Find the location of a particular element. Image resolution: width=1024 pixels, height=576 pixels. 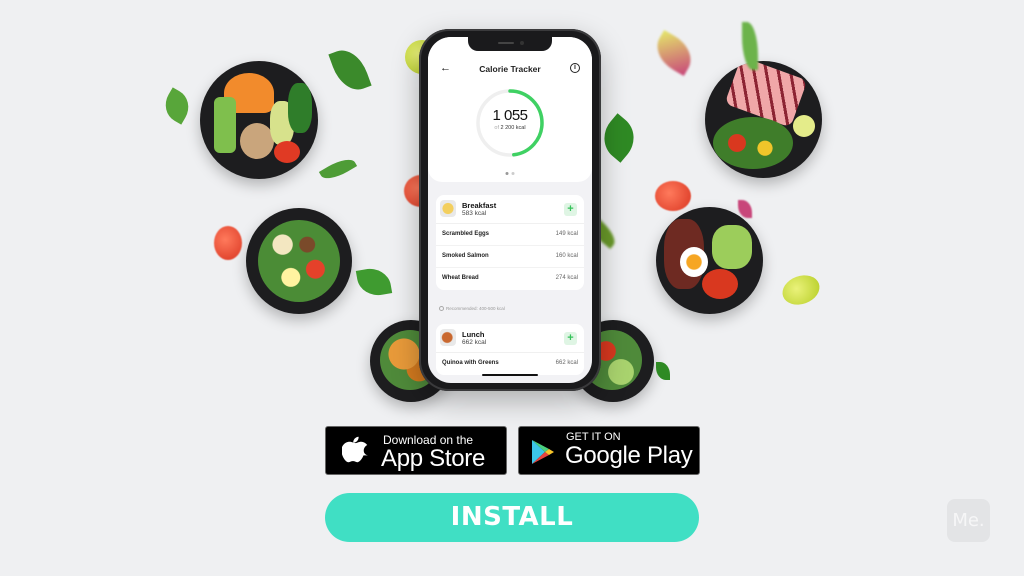

calorie-readout: 1 055 of 2 200 kcal is located at coordinates (510, 119).